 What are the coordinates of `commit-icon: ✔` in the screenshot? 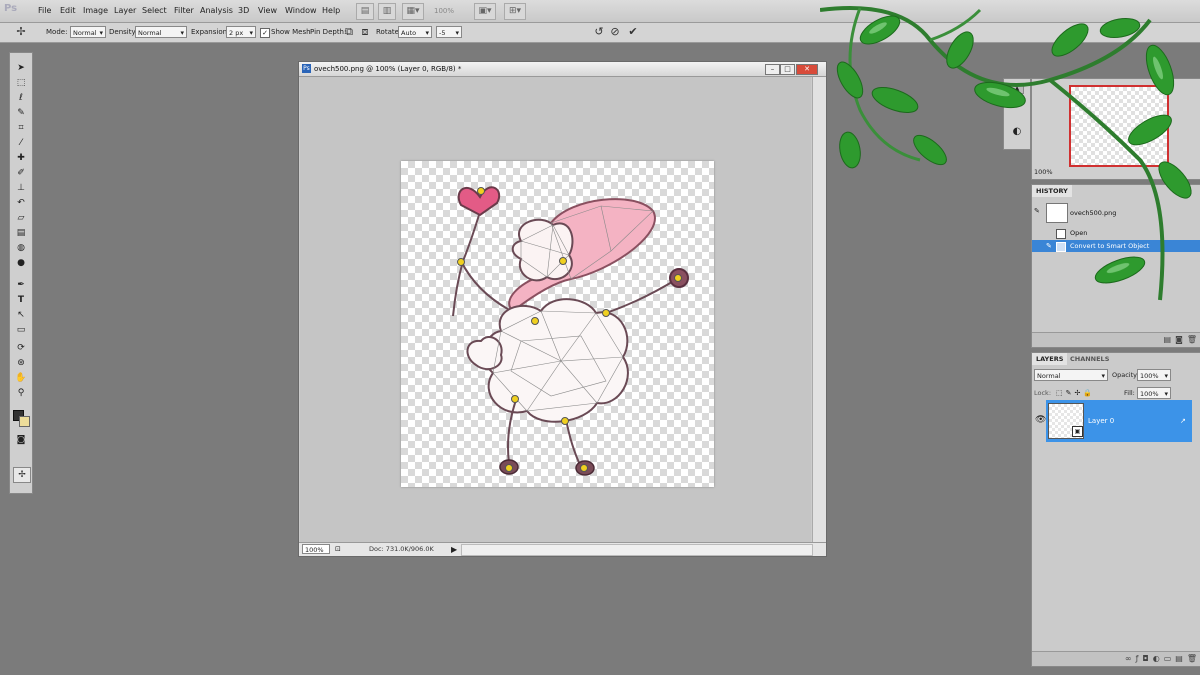 It's located at (633, 32).